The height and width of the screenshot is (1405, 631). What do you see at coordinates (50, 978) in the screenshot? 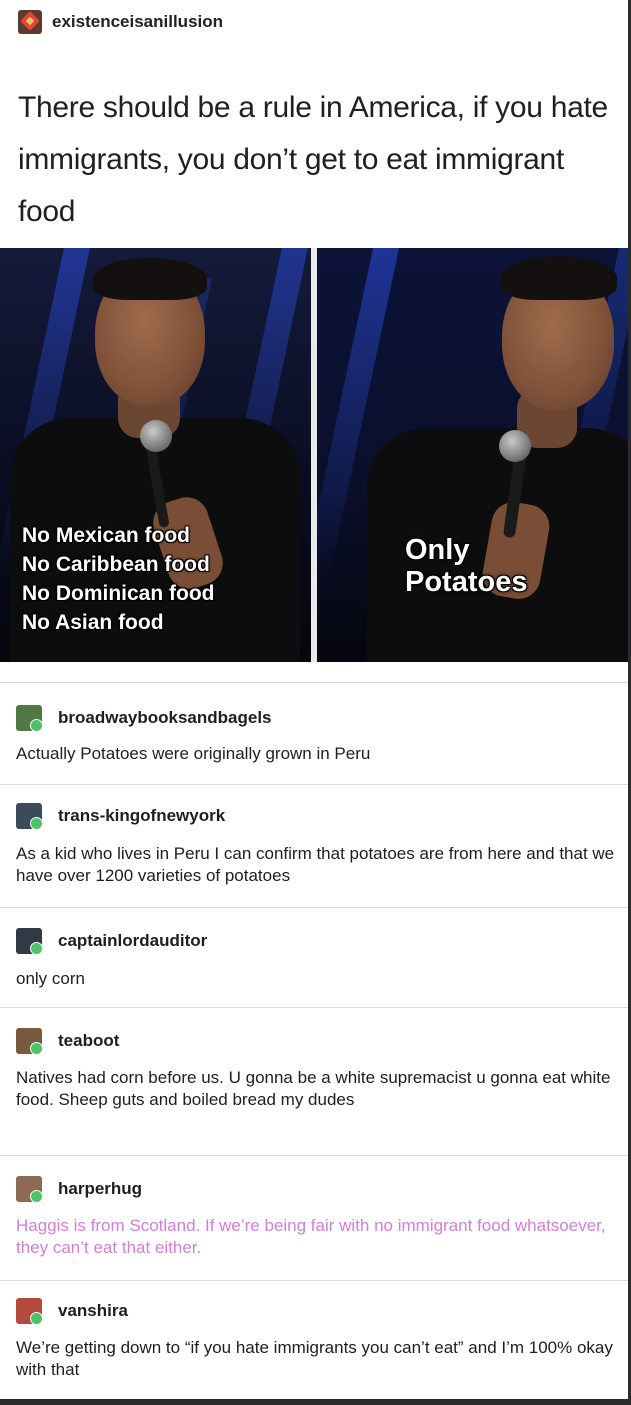
I see `reply-text: only corn` at bounding box center [50, 978].